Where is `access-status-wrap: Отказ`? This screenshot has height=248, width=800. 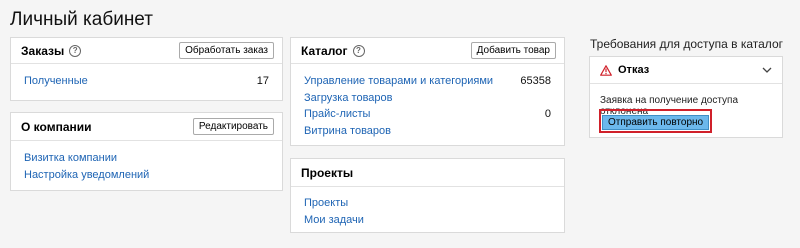 access-status-wrap: Отказ is located at coordinates (624, 70).